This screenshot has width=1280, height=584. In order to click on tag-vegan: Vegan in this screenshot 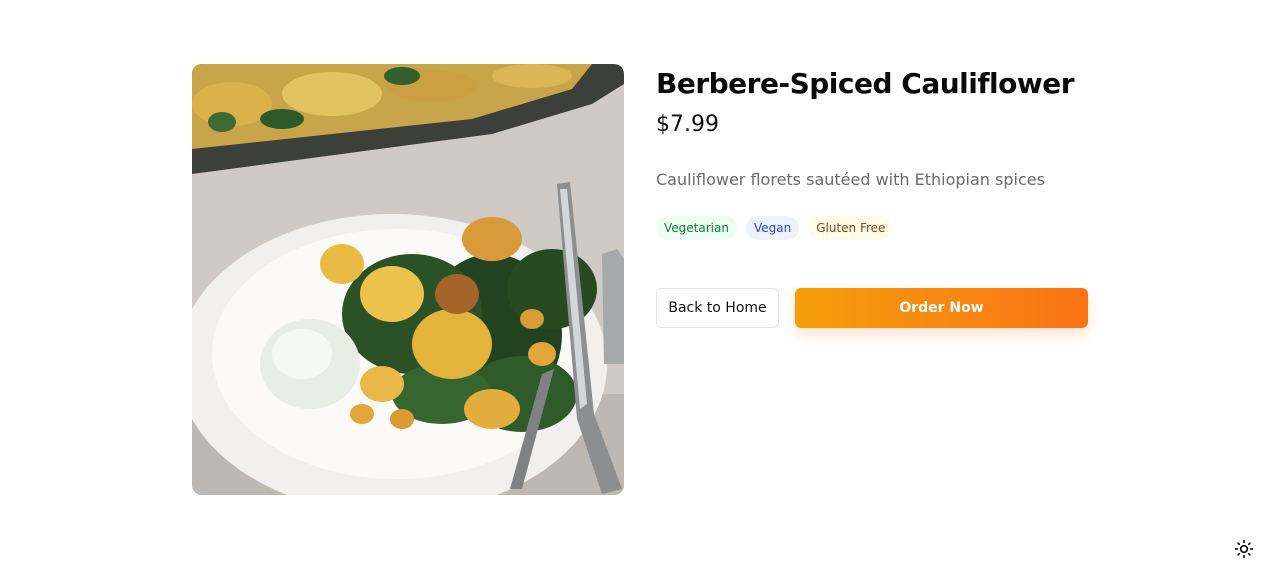, I will do `click(772, 228)`.